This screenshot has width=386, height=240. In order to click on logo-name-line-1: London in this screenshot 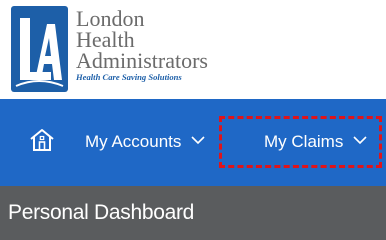, I will do `click(110, 18)`.